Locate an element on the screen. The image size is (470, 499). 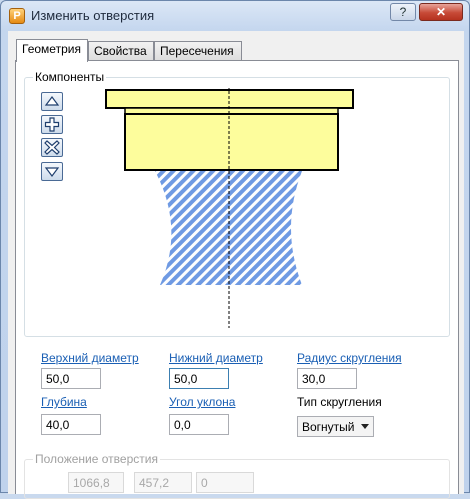
hole-position-label: Положение отверстия is located at coordinates (96, 459).